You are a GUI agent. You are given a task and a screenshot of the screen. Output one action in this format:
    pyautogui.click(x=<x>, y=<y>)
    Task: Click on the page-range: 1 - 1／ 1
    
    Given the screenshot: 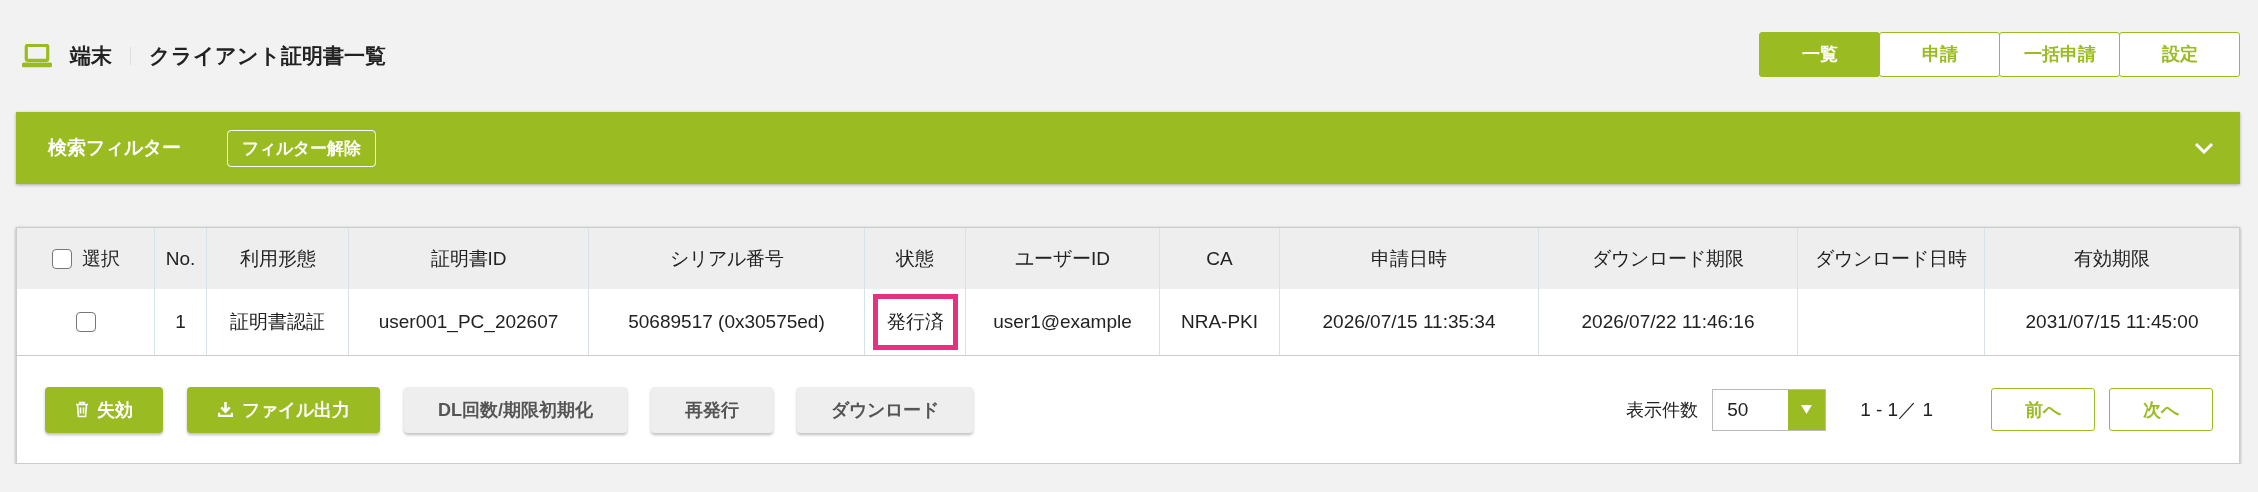 What is the action you would take?
    pyautogui.click(x=1896, y=409)
    